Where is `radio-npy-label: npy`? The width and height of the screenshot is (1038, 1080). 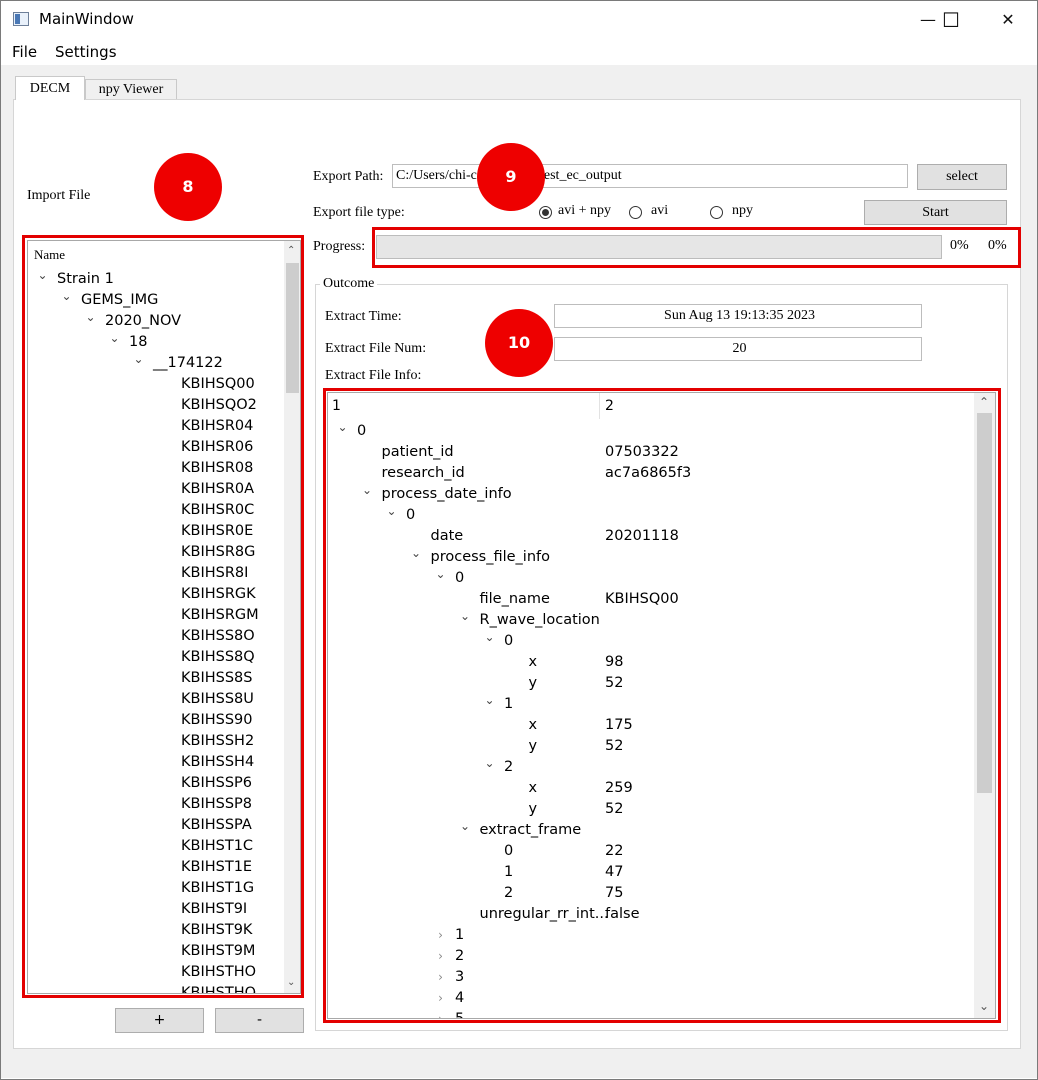
radio-npy-label: npy is located at coordinates (742, 210).